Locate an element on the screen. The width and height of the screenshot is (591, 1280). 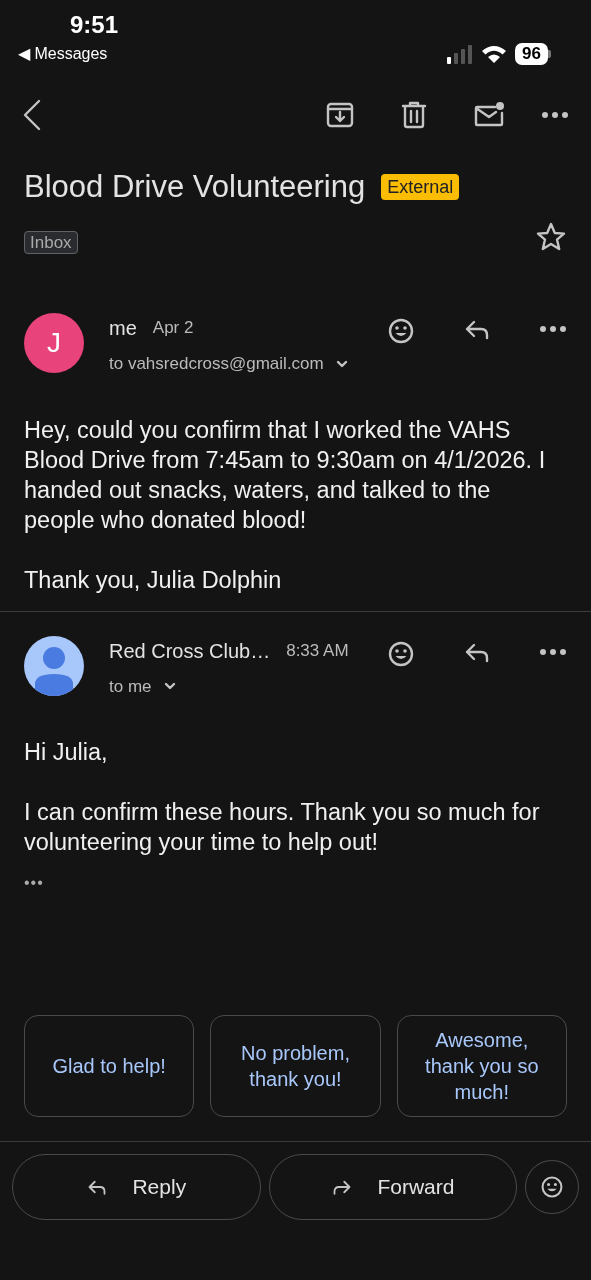
star-button is located at coordinates (551, 237).